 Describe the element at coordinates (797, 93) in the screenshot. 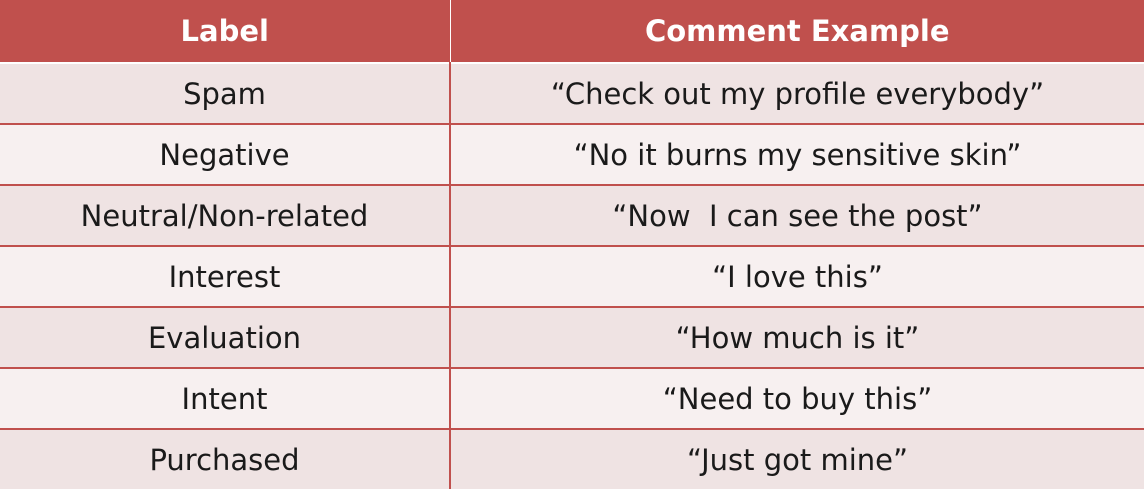

I see `comment-cell: “Check out my profile everybody”` at that location.